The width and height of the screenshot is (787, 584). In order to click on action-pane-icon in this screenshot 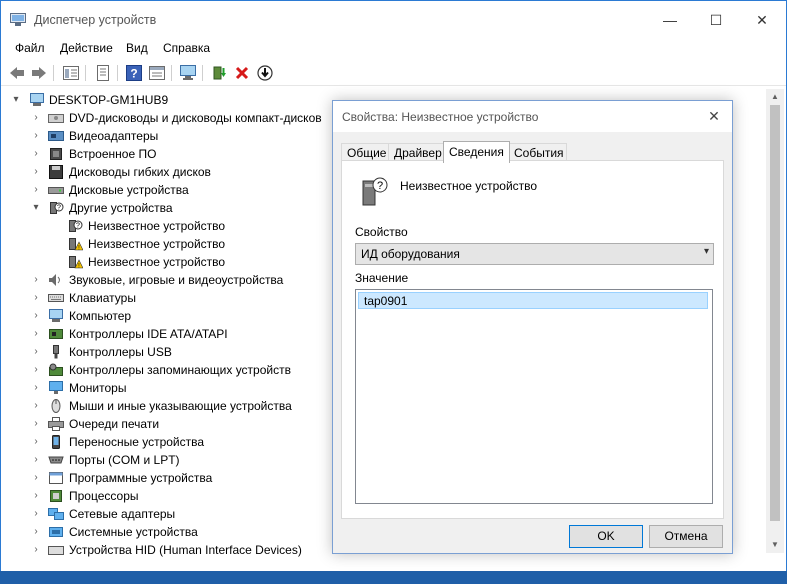, I will do `click(157, 73)`.